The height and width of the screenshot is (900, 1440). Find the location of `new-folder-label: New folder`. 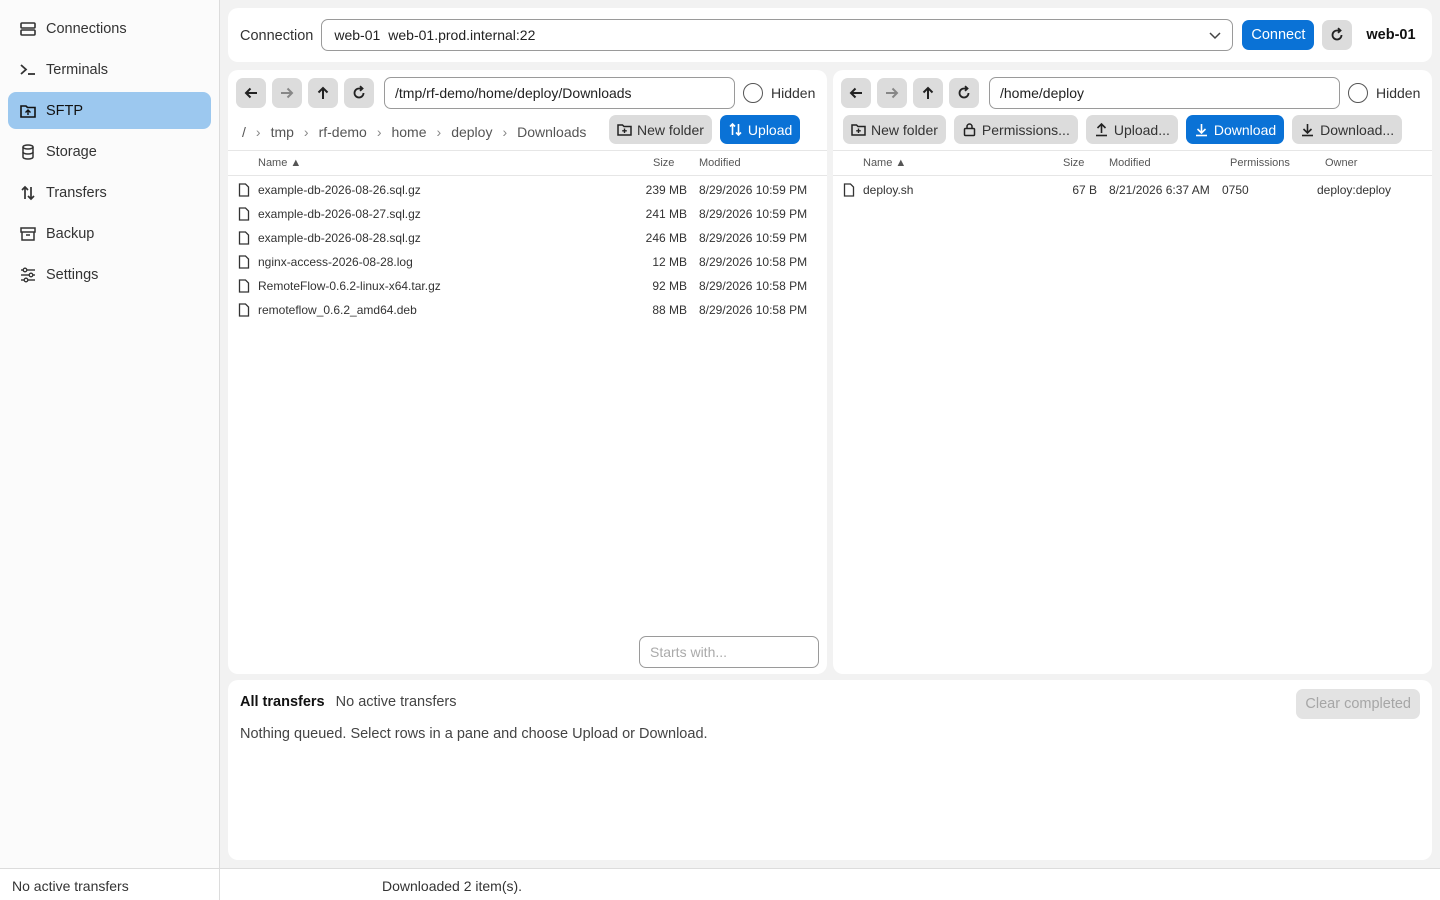

new-folder-label: New folder is located at coordinates (670, 129).